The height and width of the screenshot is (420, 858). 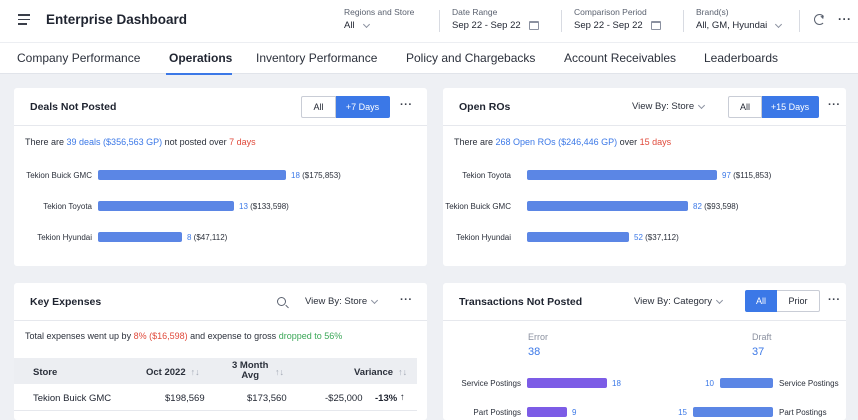 I want to click on tab-account-receivables: Account Receivables, so click(x=620, y=58).